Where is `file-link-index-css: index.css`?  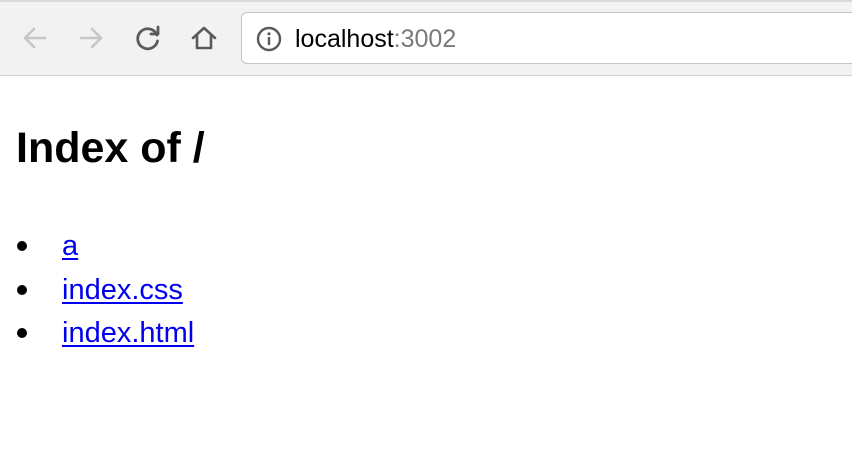
file-link-index-css: index.css is located at coordinates (122, 290).